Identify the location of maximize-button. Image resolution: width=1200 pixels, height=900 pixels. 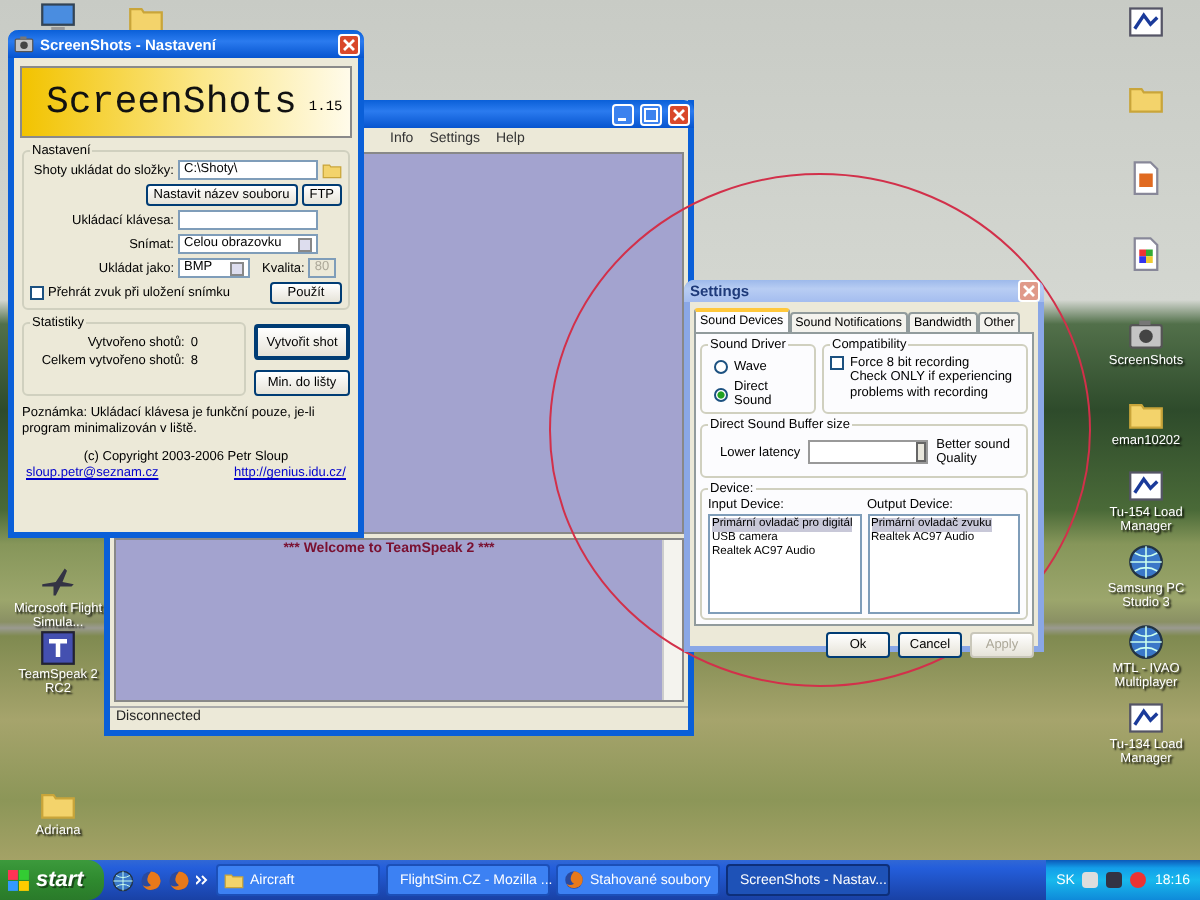
(651, 114).